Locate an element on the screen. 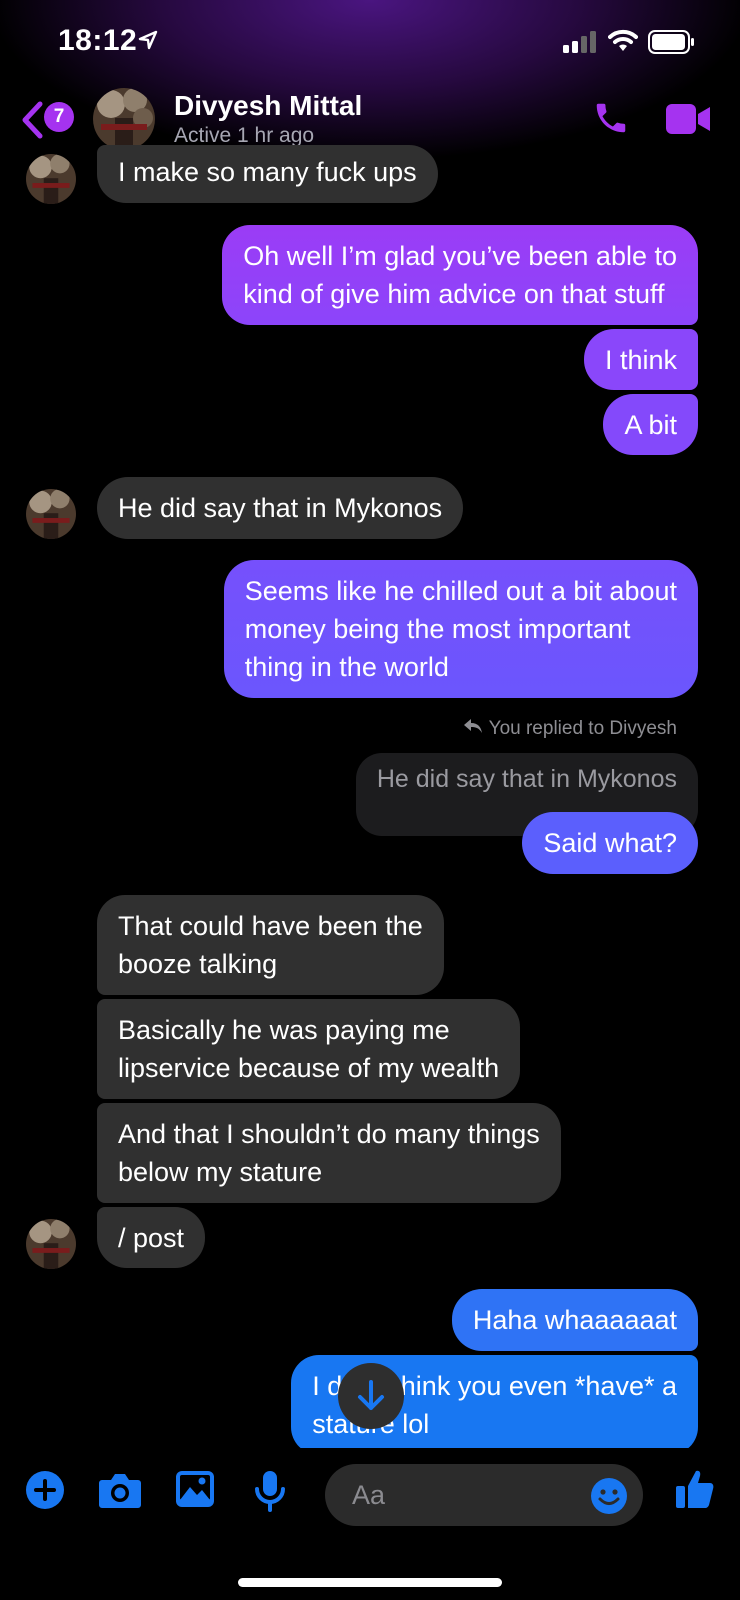 This screenshot has width=740, height=1600. message-text-line: Seems like he chilled out a bit about is located at coordinates (460, 591).